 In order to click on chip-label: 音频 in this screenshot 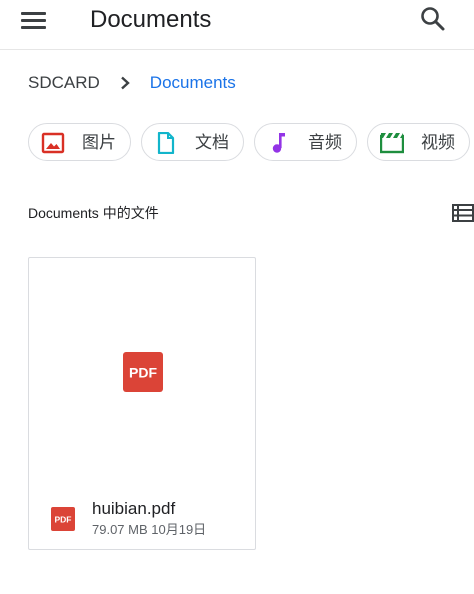, I will do `click(325, 142)`.